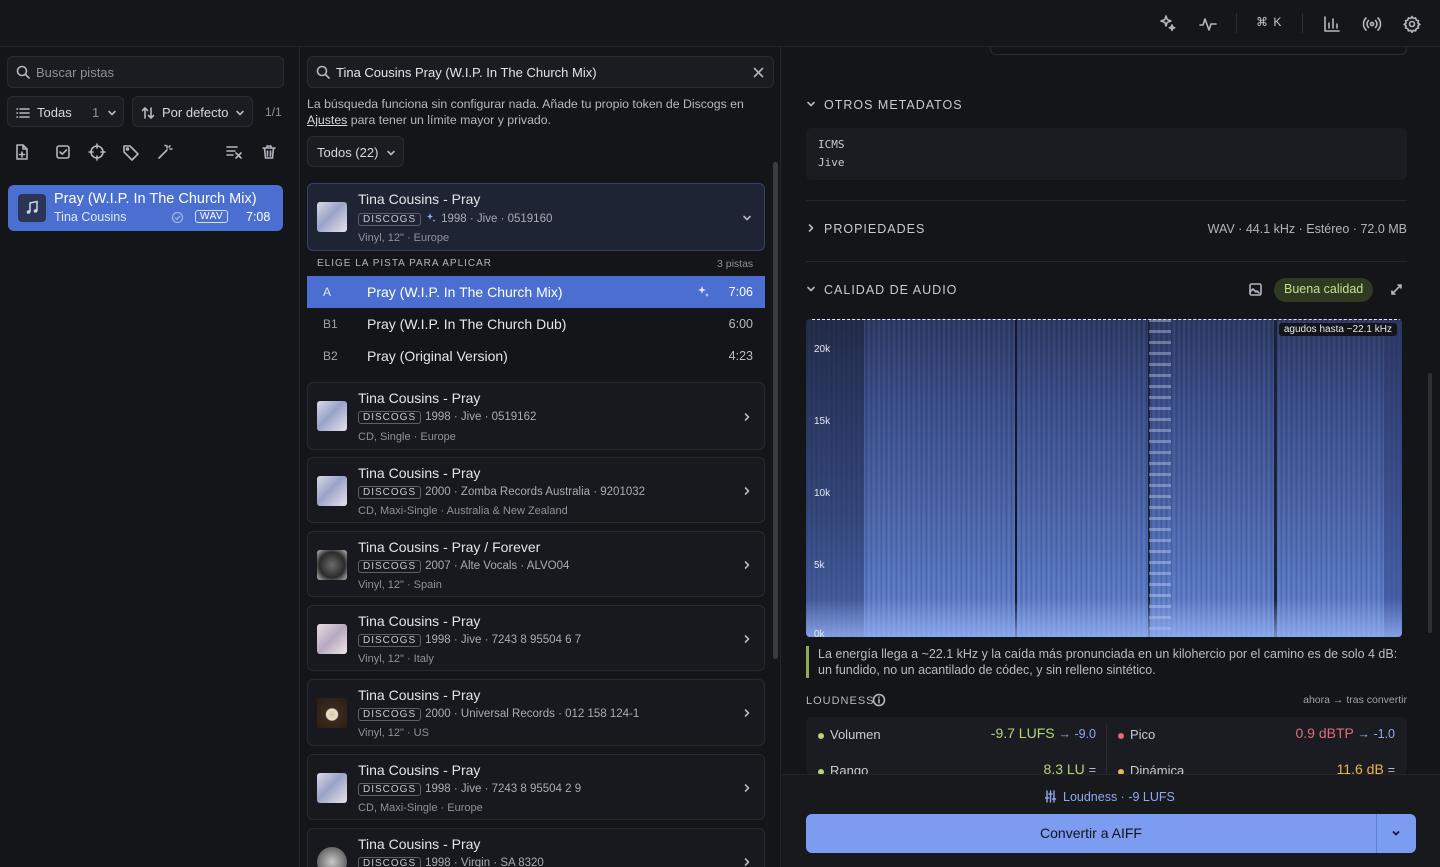 The width and height of the screenshot is (1440, 867). What do you see at coordinates (22, 152) in the screenshot?
I see `add-file-icon` at bounding box center [22, 152].